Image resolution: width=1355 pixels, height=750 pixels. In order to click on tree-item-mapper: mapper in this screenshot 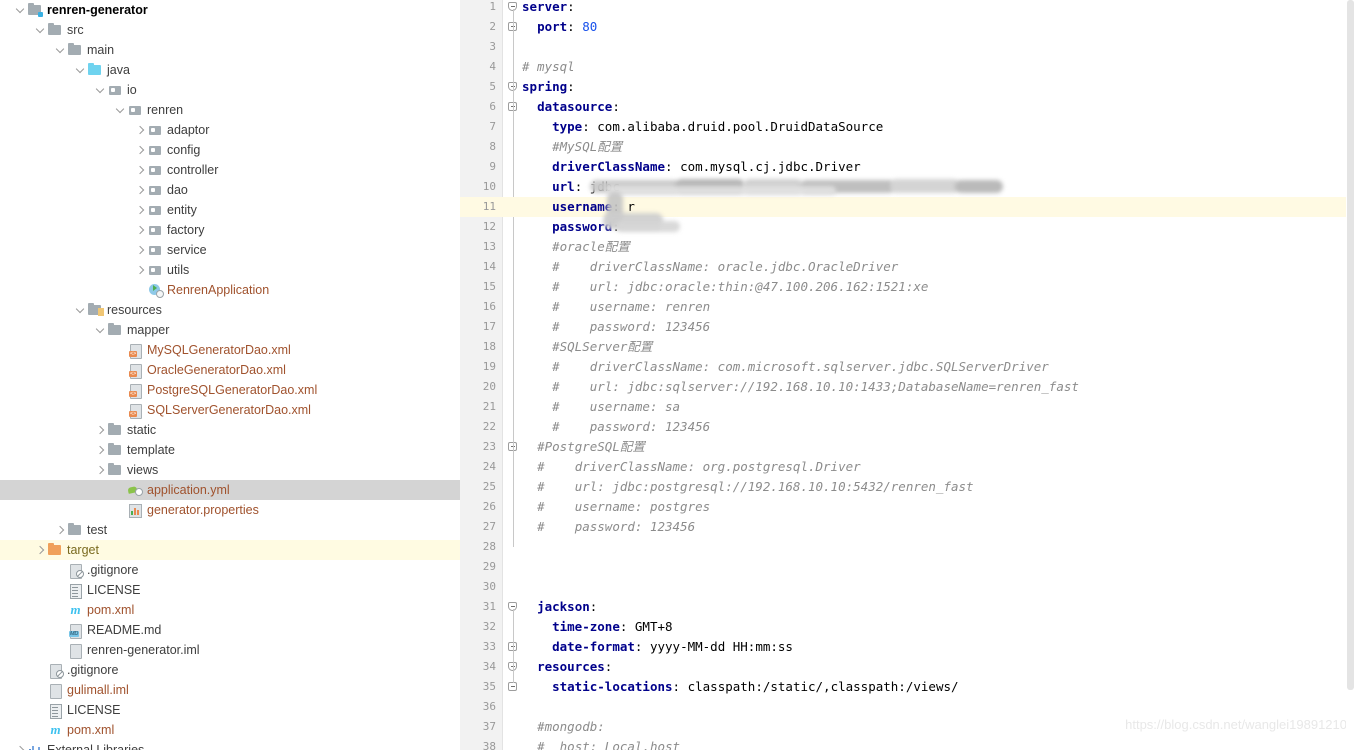, I will do `click(230, 330)`.